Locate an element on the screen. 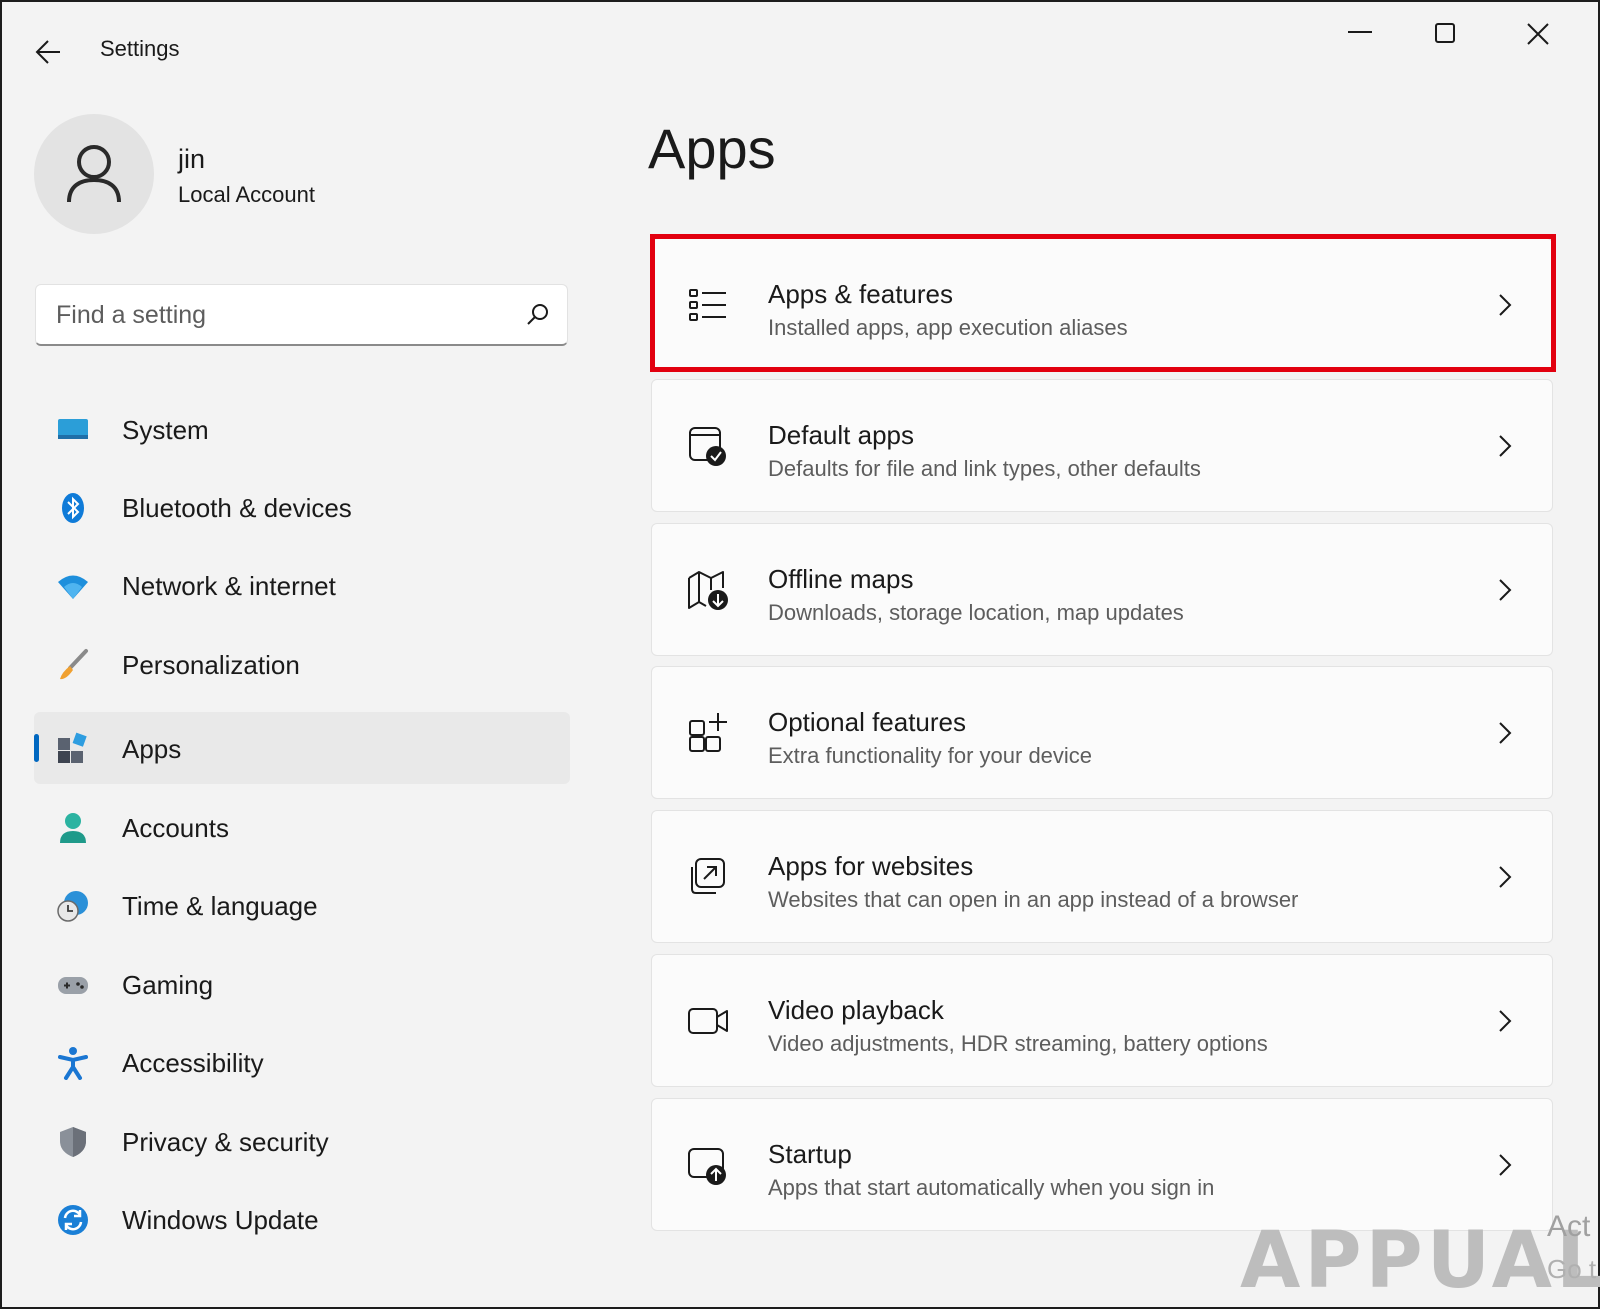 The image size is (1600, 1311). maximize-icon is located at coordinates (1445, 33).